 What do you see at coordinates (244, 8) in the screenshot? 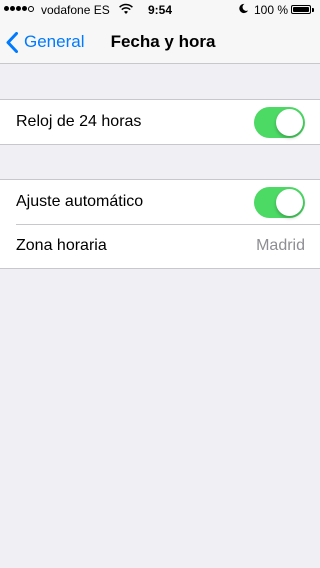
I see `moon-icon` at bounding box center [244, 8].